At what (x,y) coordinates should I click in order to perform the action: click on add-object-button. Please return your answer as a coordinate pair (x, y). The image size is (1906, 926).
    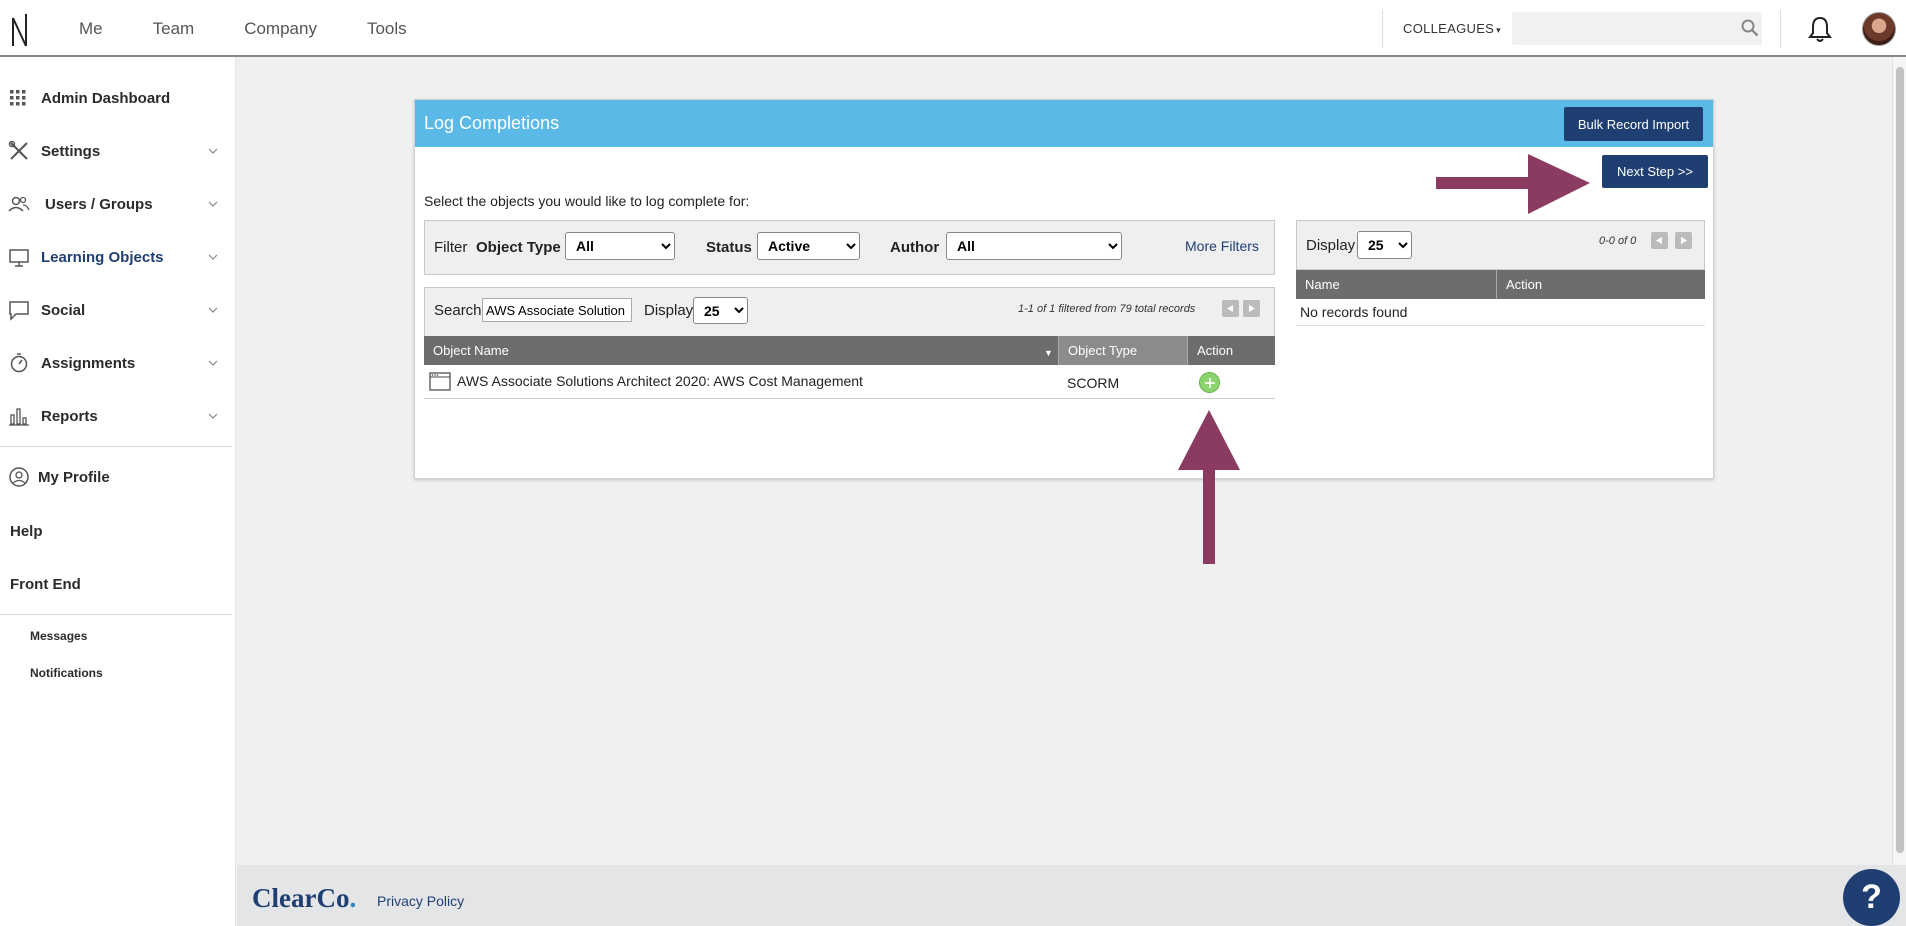
    Looking at the image, I should click on (1209, 382).